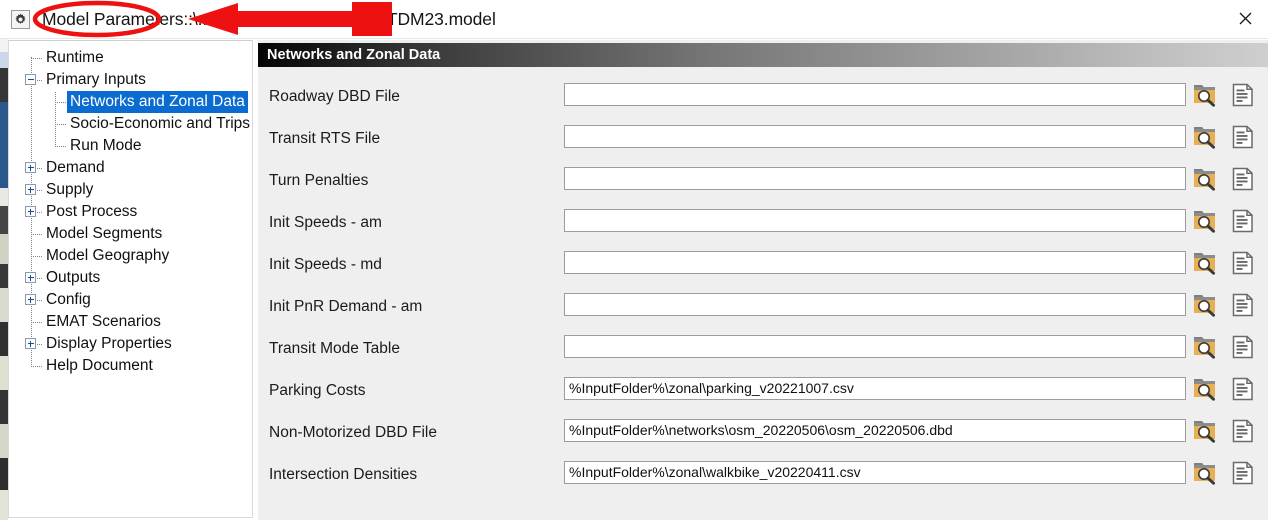 The image size is (1268, 520). I want to click on sidebar-item-label: EMAT Scenarios, so click(103, 321).